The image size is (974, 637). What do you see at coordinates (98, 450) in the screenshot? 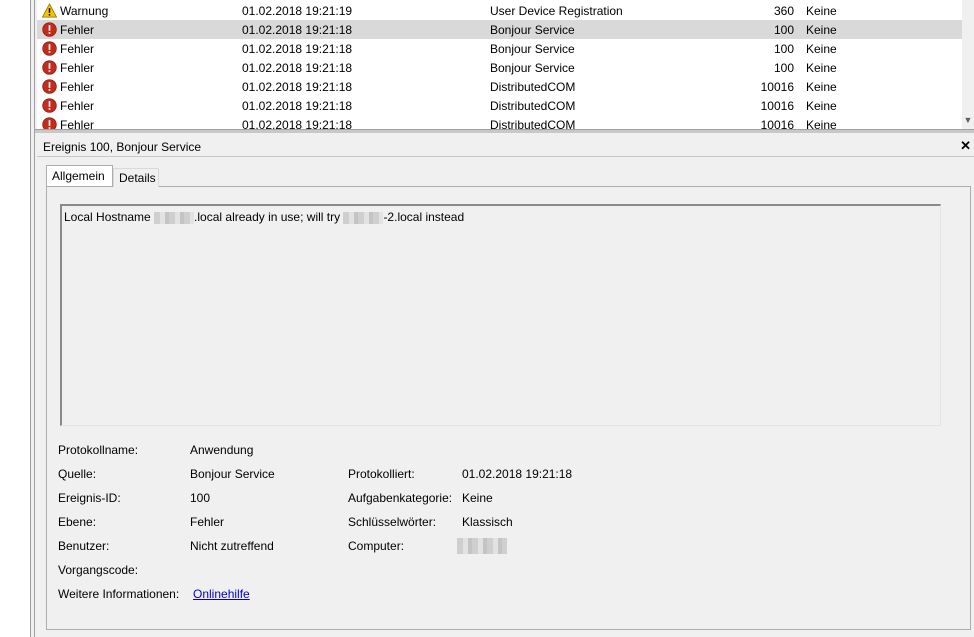
I see `log-name-label: Protokollname:` at bounding box center [98, 450].